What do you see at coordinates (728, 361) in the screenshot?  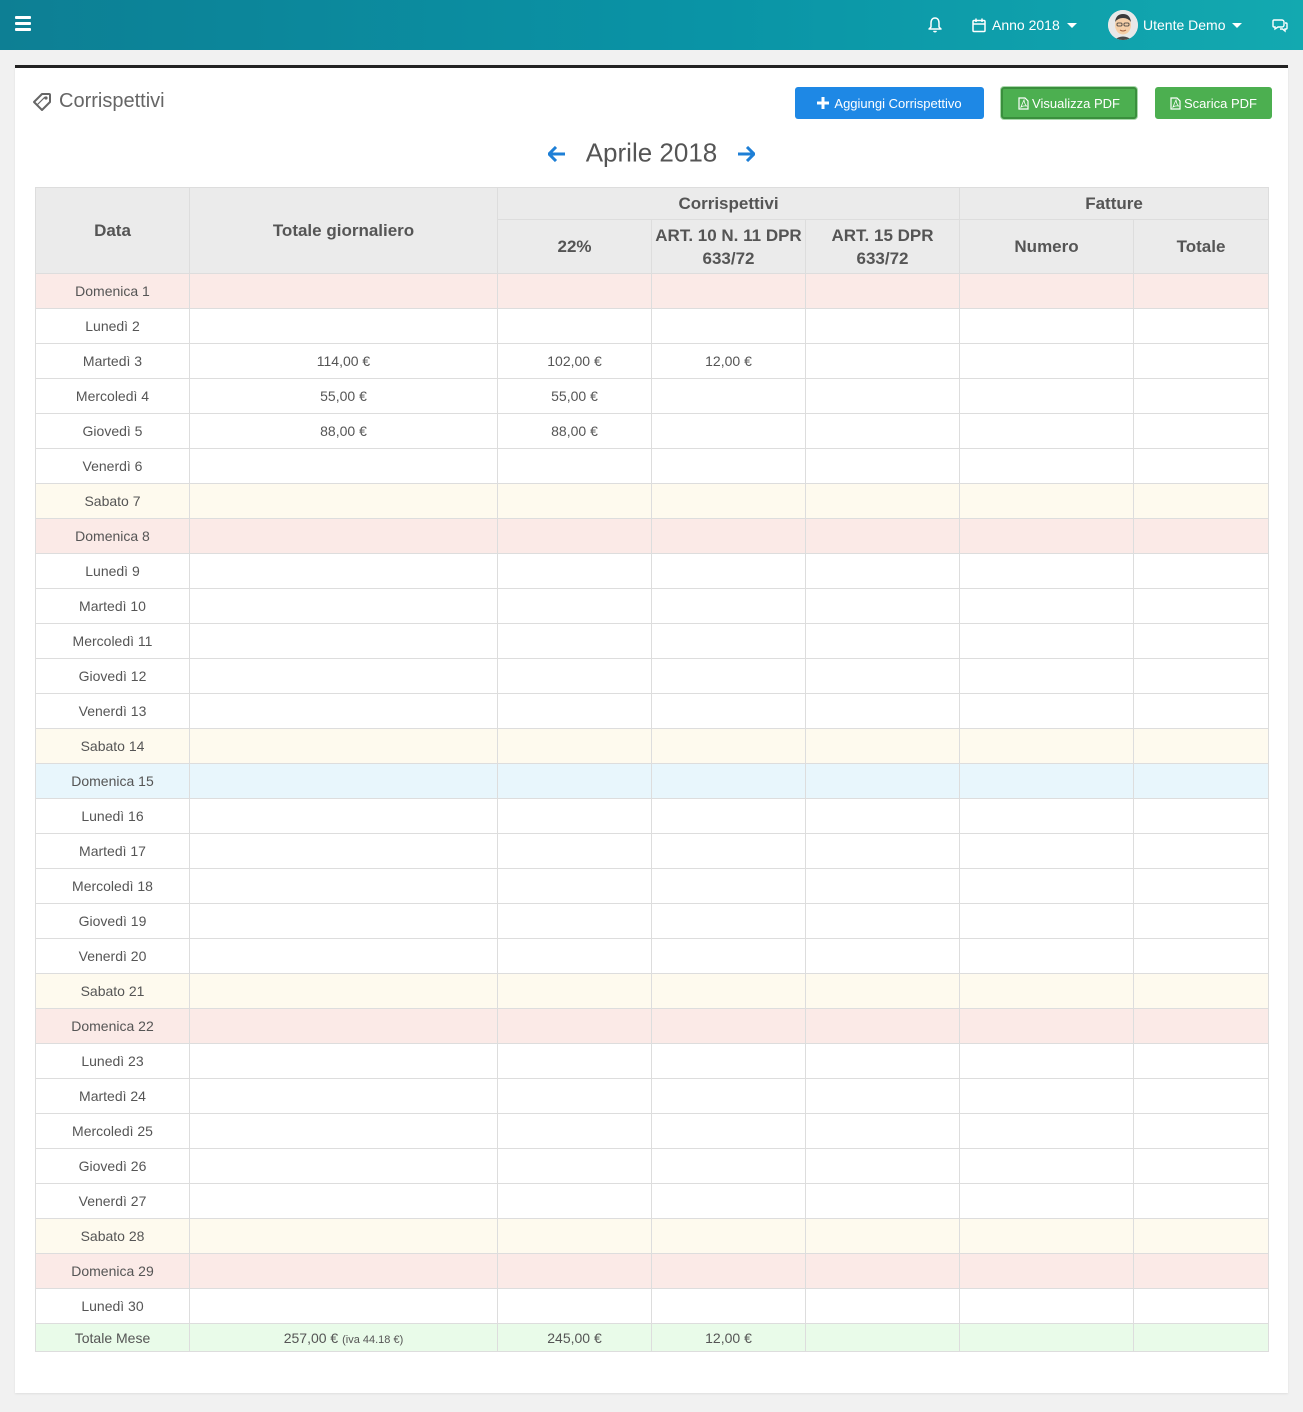 I see `art10-cell: 12,00 €` at bounding box center [728, 361].